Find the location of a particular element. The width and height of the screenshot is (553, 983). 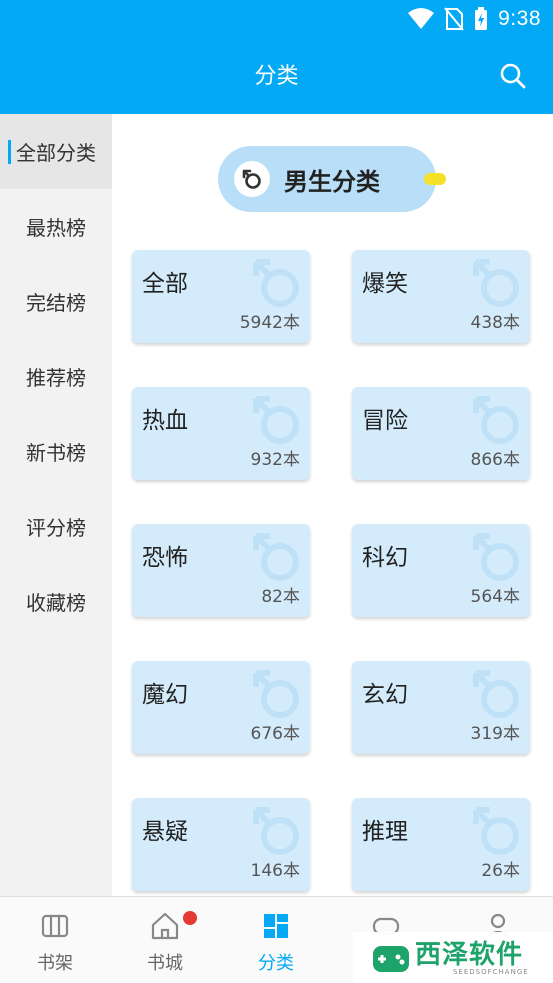

category-name: 悬疑 is located at coordinates (165, 832).